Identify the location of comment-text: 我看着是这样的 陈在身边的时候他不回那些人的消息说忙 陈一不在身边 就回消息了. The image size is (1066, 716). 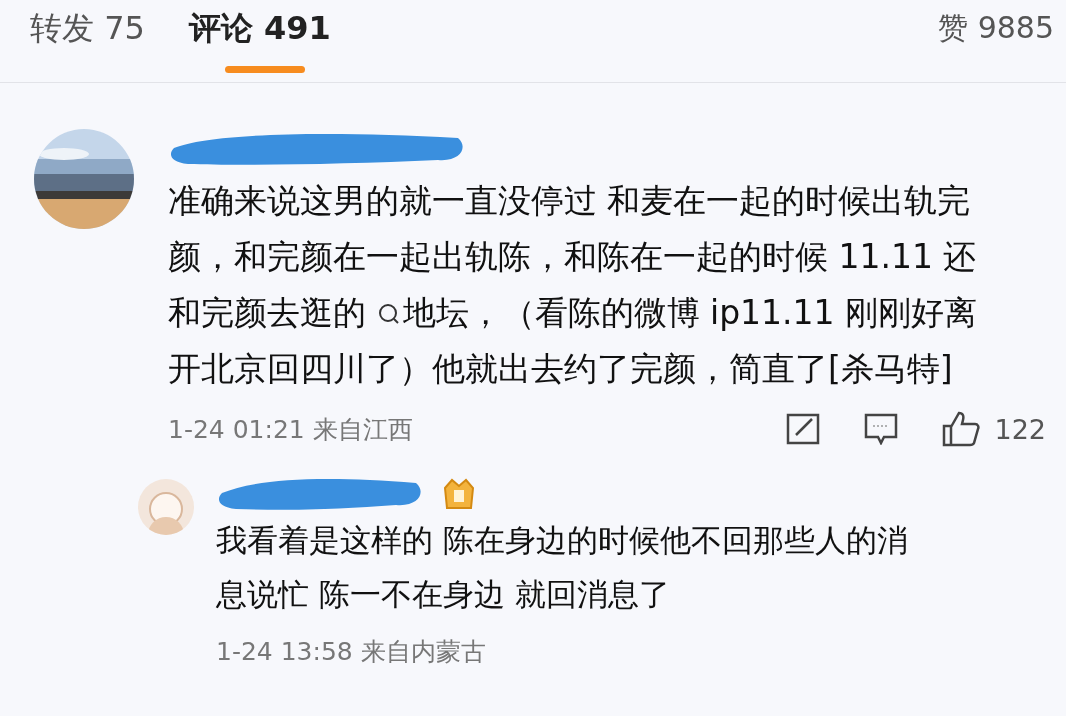
(562, 567).